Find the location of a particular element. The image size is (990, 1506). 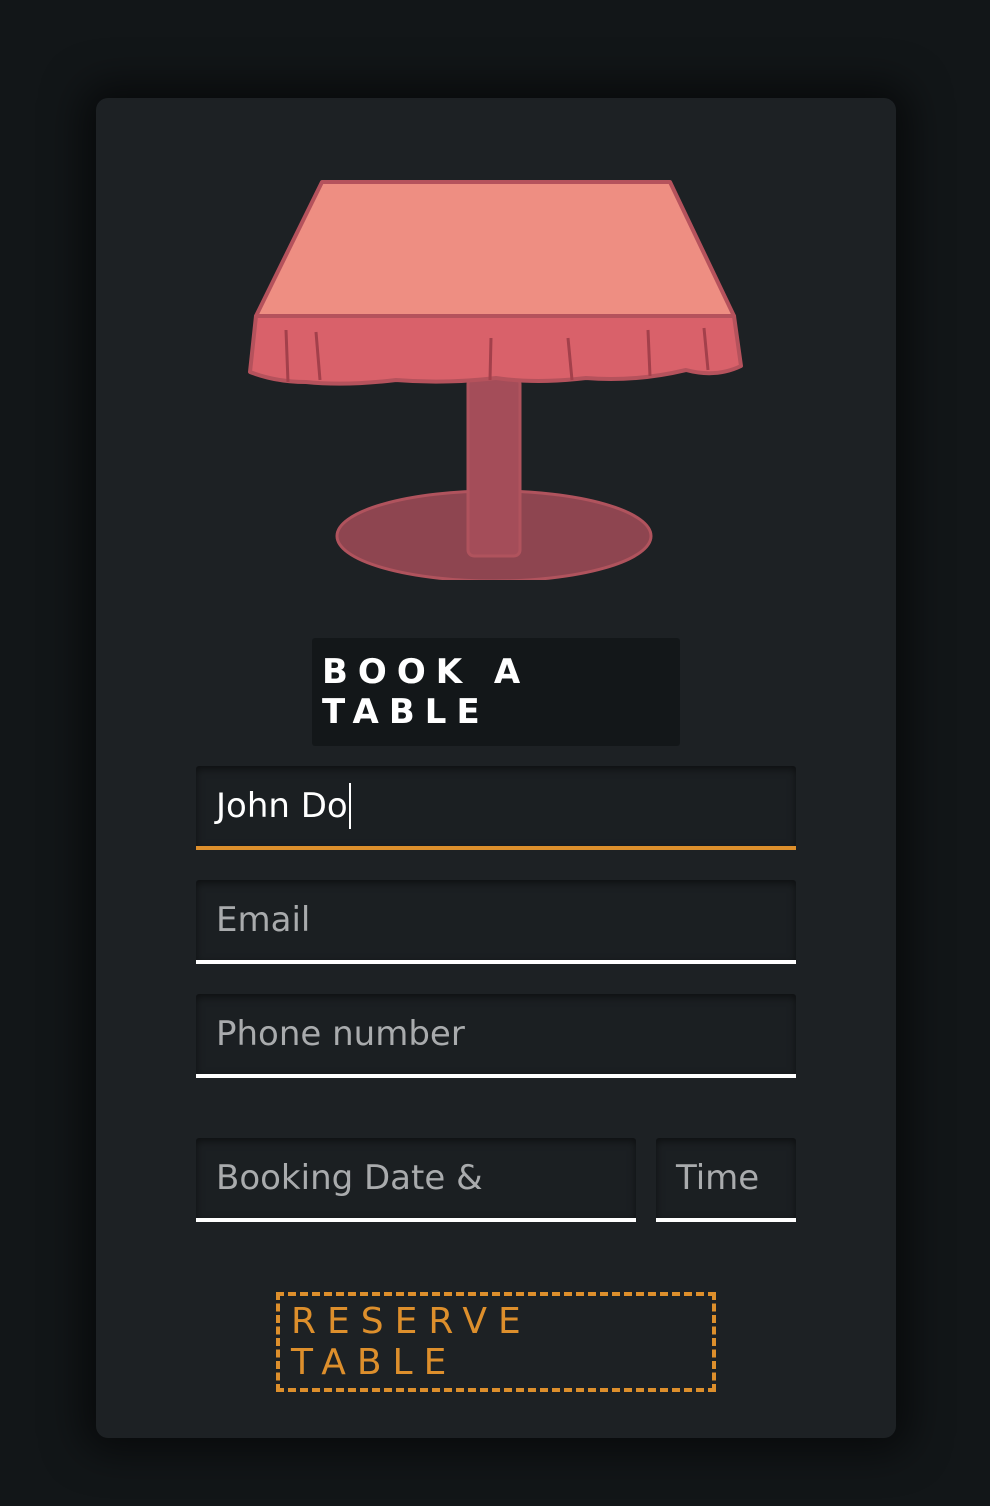

heading-text: BOOK A TABLE is located at coordinates (426, 692).